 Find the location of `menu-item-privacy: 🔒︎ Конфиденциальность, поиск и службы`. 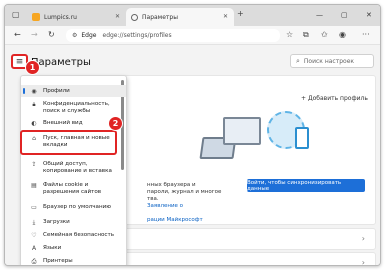

menu-item-privacy: 🔒︎ Конфиденциальность, поиск и службы is located at coordinates (73, 108).